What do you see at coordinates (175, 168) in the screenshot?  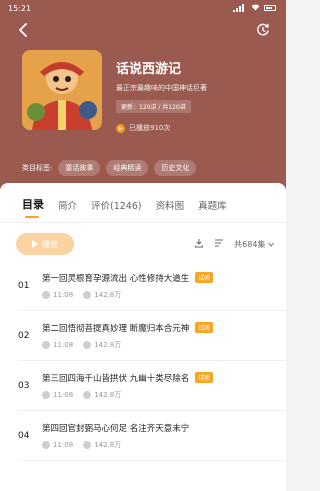 I see `tag-history-culture: 历史文化` at bounding box center [175, 168].